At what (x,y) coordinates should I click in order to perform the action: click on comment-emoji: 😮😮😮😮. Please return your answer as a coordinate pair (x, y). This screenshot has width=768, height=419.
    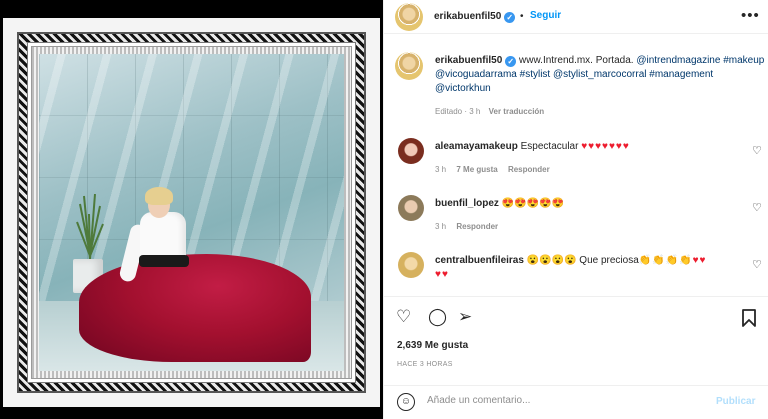
    Looking at the image, I should click on (551, 260).